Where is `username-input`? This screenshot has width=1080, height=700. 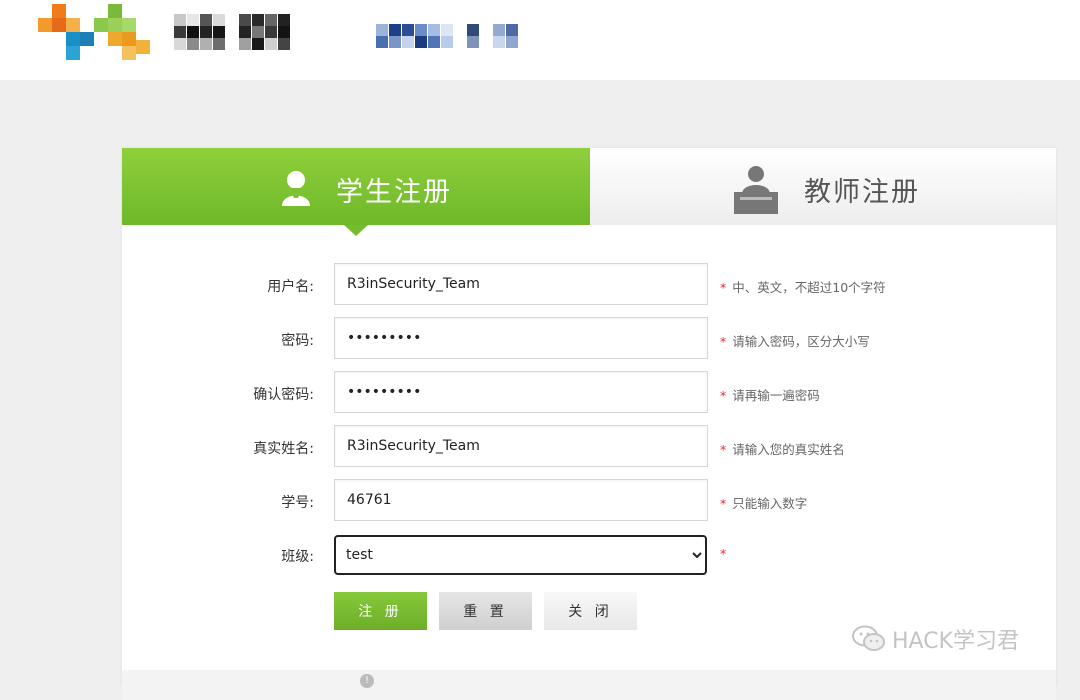 username-input is located at coordinates (521, 284).